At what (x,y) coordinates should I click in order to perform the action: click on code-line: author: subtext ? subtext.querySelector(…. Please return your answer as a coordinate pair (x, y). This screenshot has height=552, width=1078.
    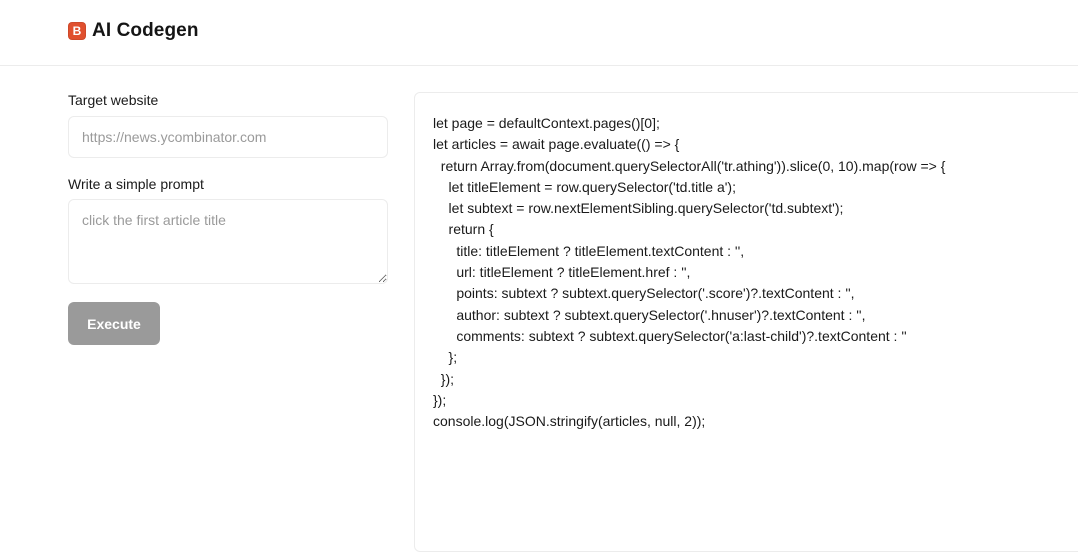
    Looking at the image, I should click on (649, 314).